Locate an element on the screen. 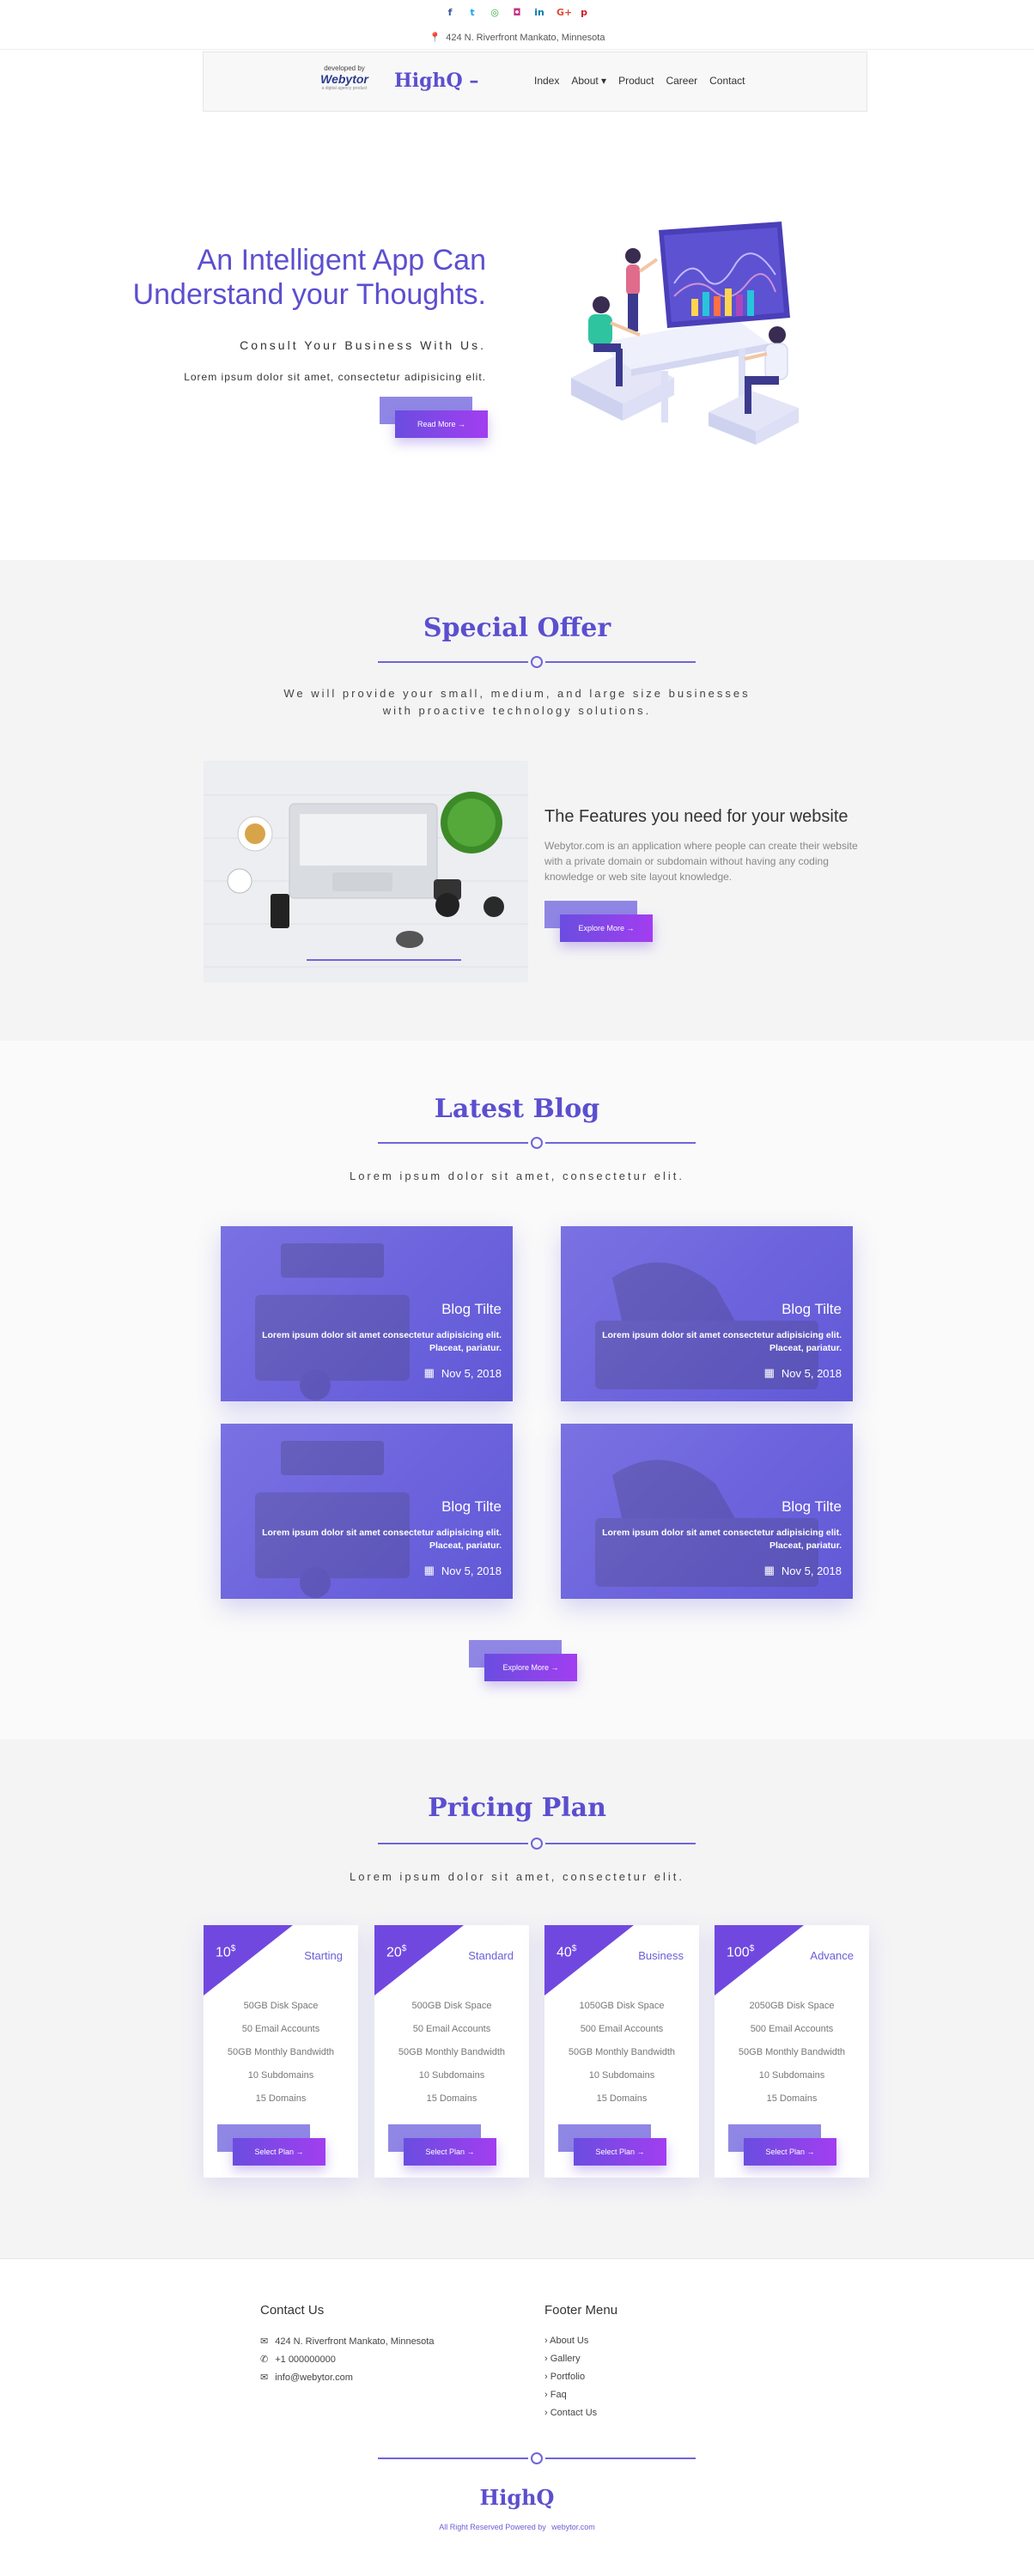 Image resolution: width=1034 pixels, height=2576 pixels. address-text: 424 N. Riverfront Mankato, Minnesota is located at coordinates (525, 37).